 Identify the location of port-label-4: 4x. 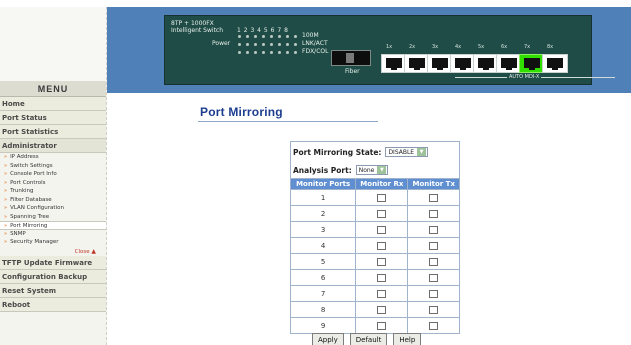
(458, 47).